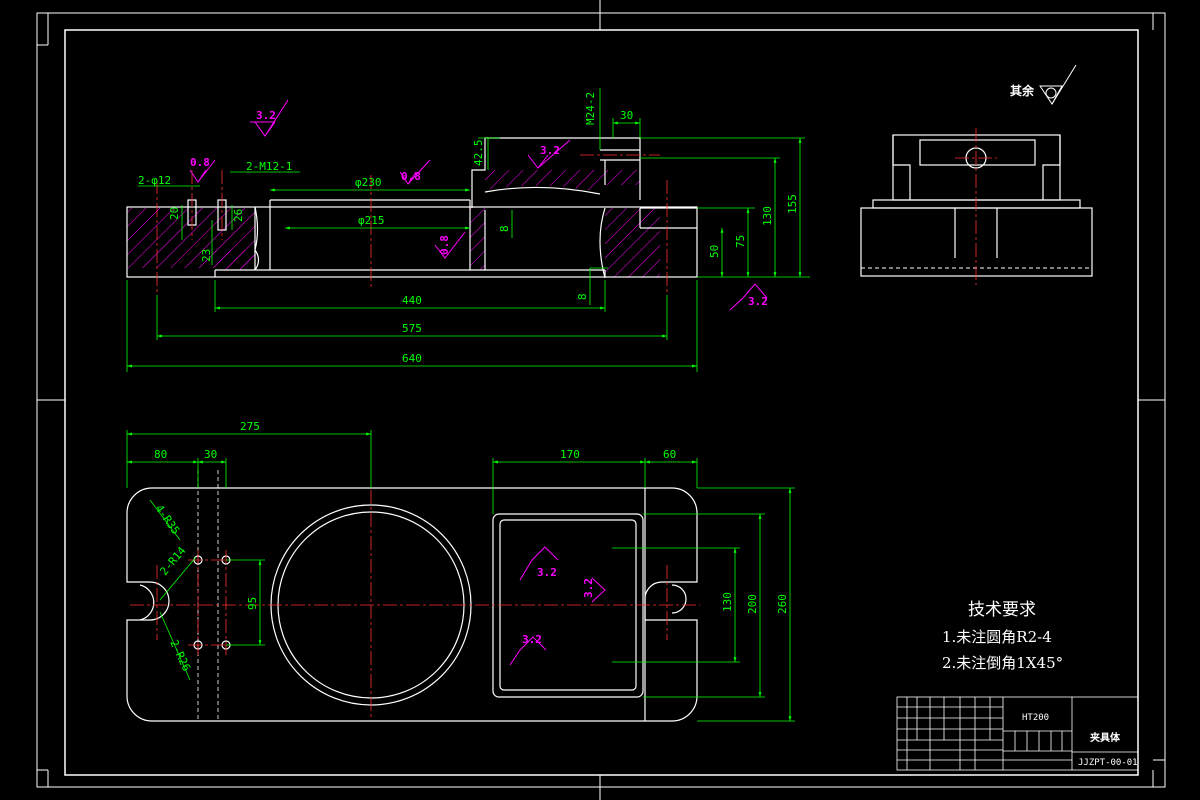  I want to click on dim-4r35: 4-R35, so click(168, 519).